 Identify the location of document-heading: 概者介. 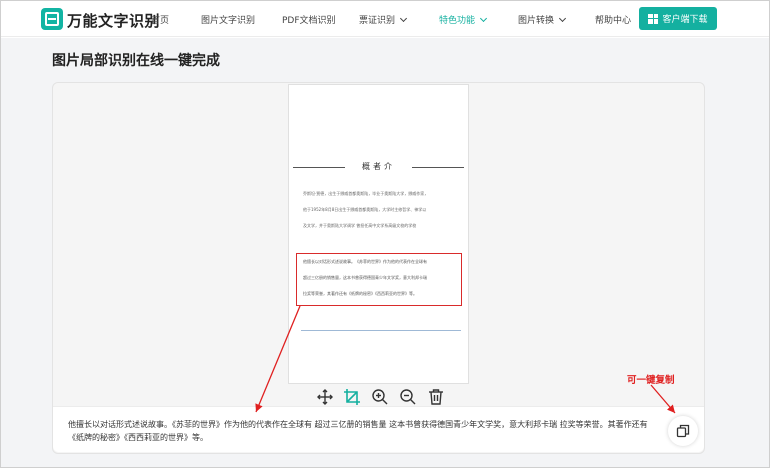
(378, 167).